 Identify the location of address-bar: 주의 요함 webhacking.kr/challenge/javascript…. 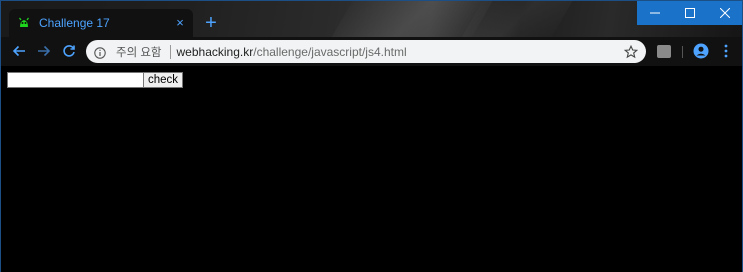
(366, 51).